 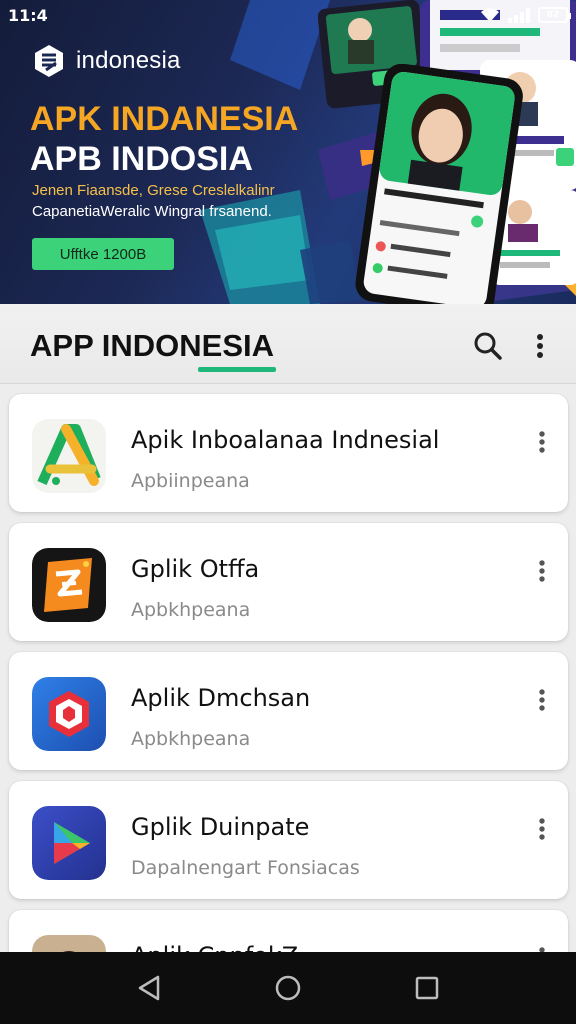 I want to click on app-title: Aplik Dmchsan, so click(x=221, y=698).